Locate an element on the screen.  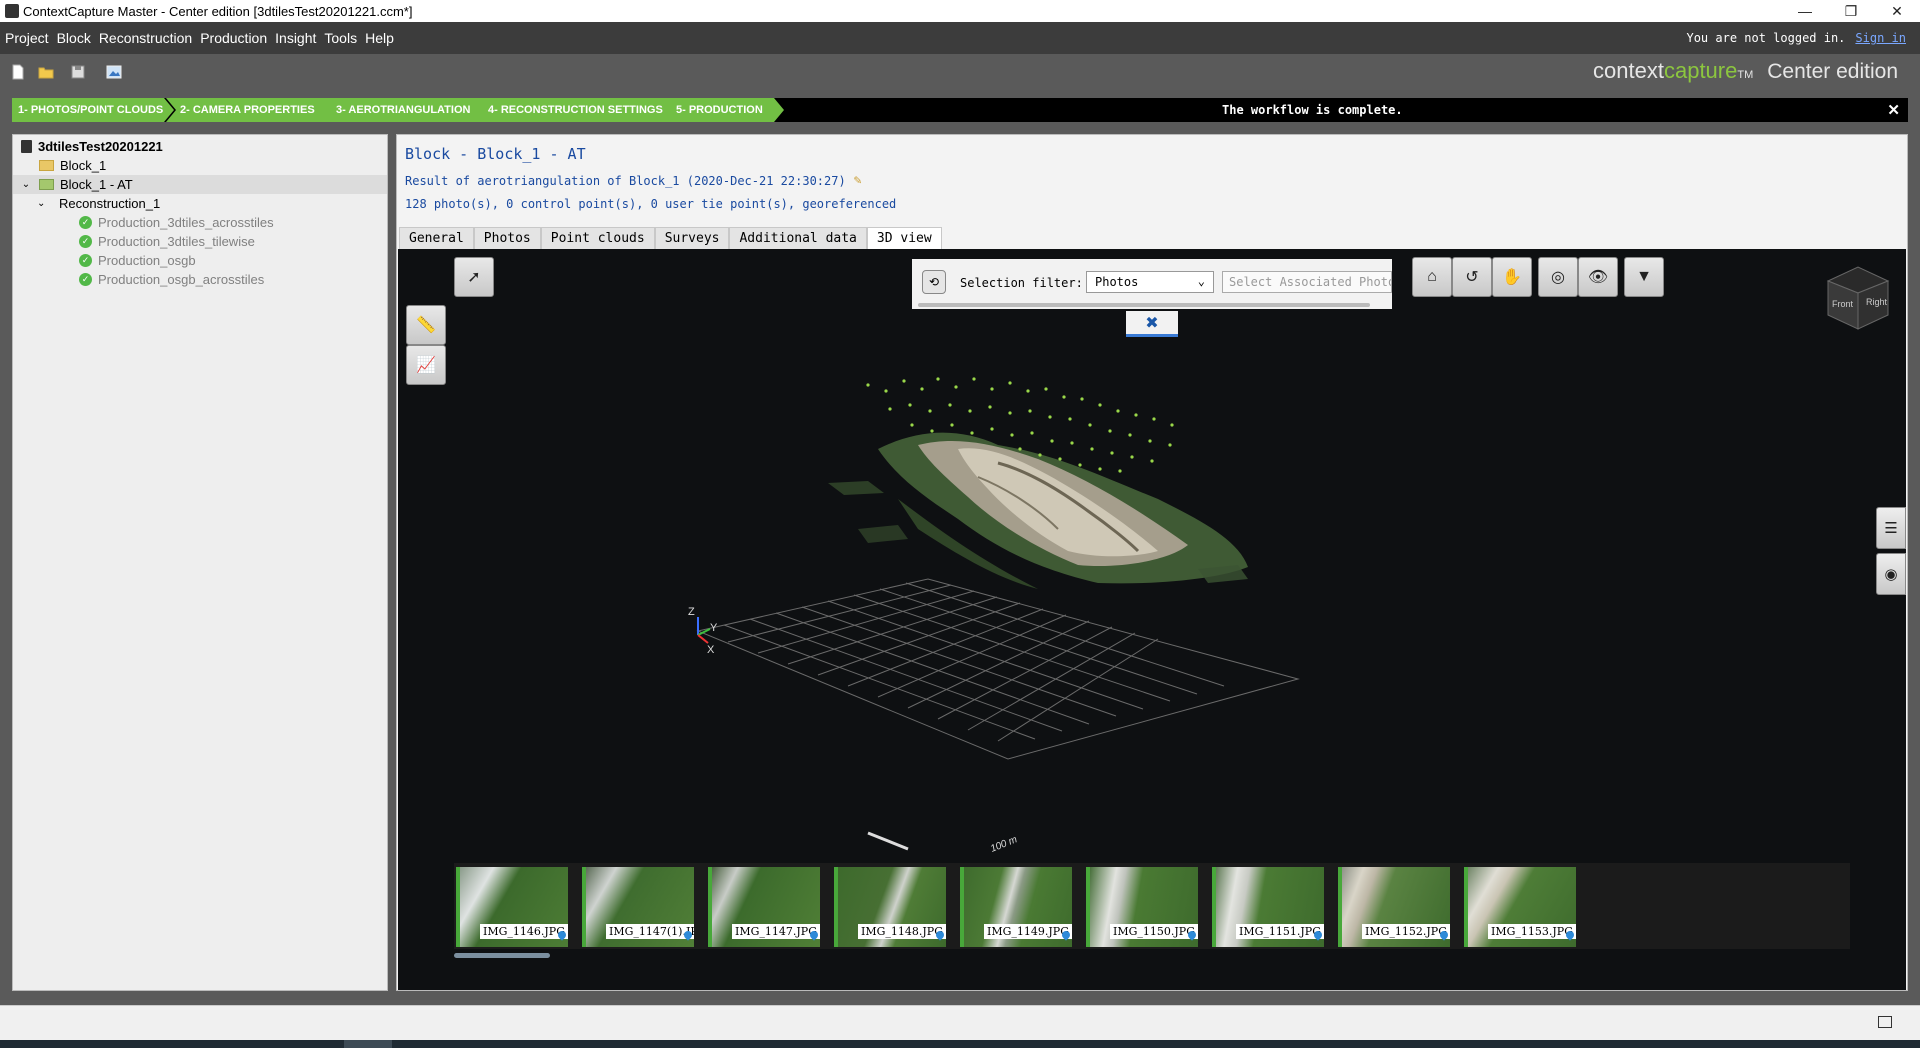
os-taskbar is located at coordinates (960, 1044).